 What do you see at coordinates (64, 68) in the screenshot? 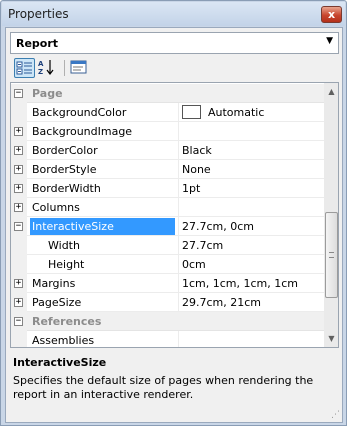
I see `toolbar-separator` at bounding box center [64, 68].